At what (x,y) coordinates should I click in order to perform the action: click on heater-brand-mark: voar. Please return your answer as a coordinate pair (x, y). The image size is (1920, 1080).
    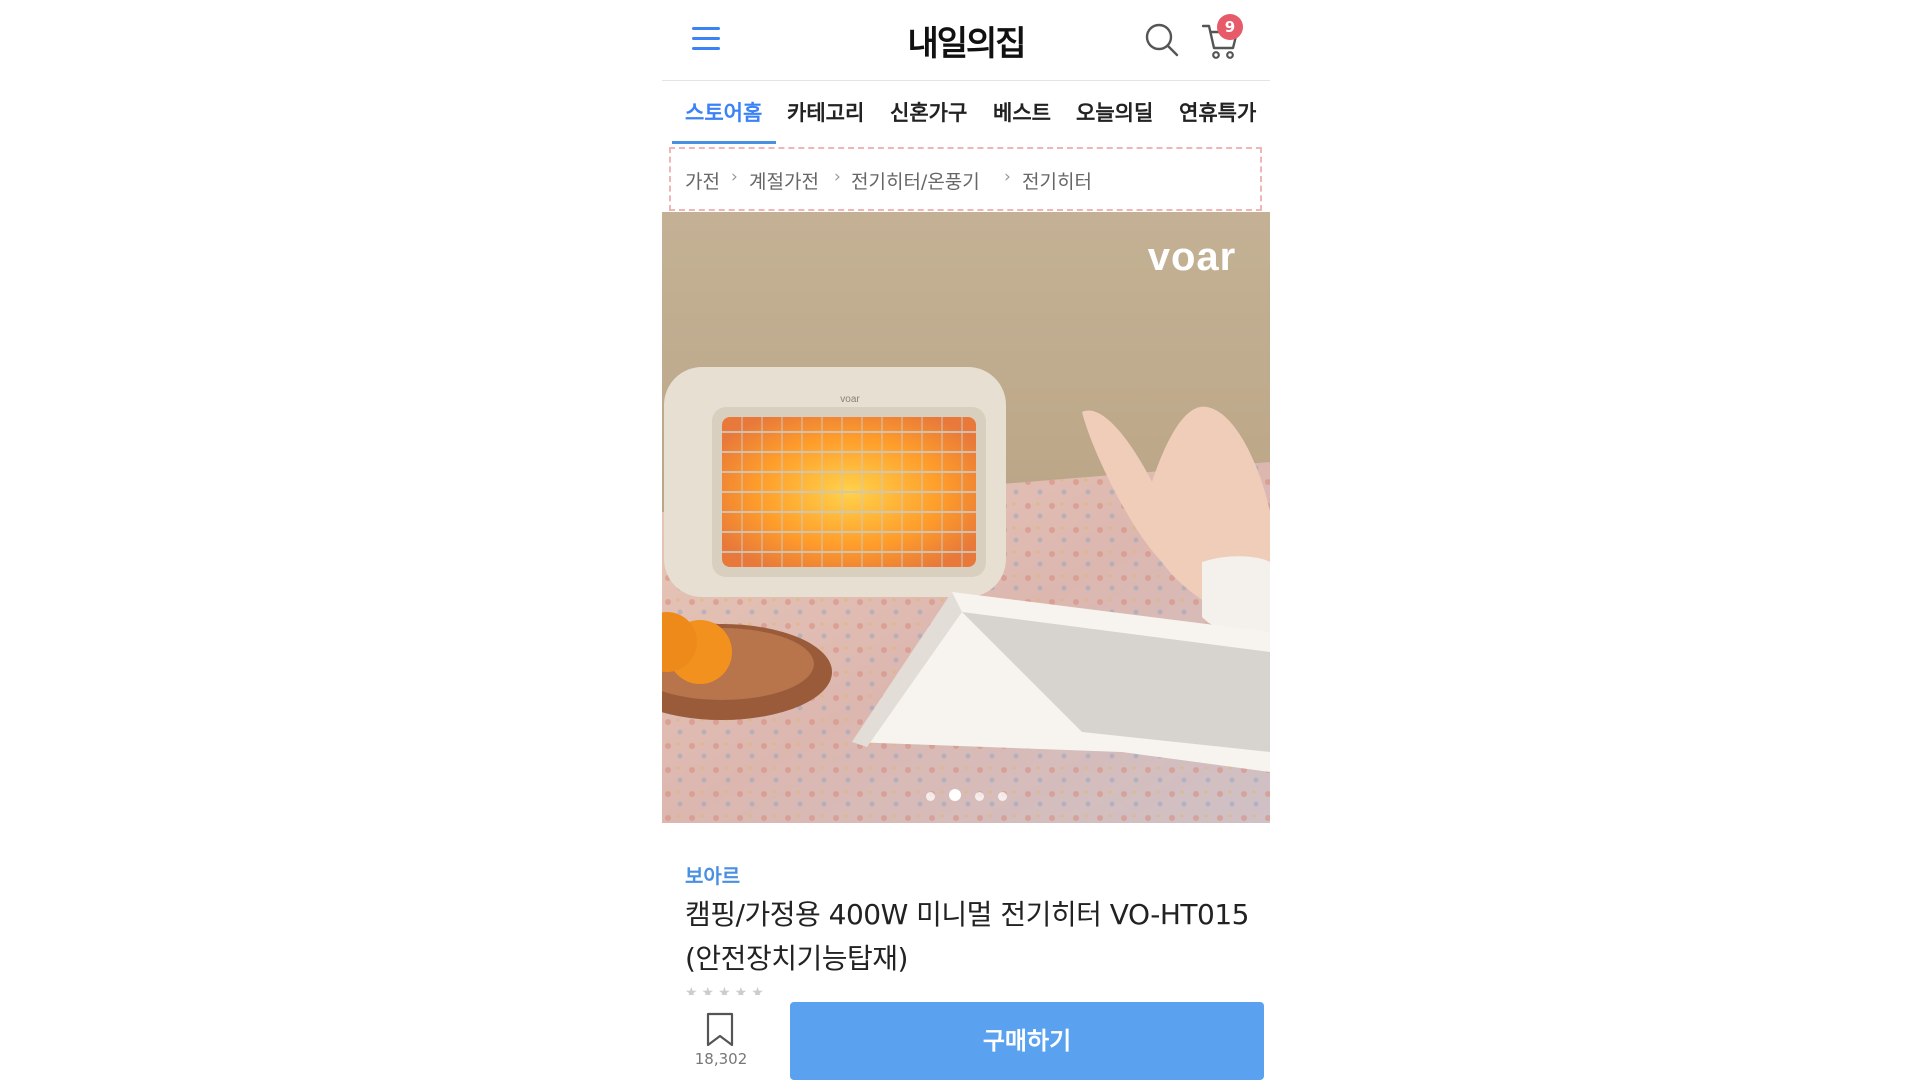
    Looking at the image, I should click on (850, 399).